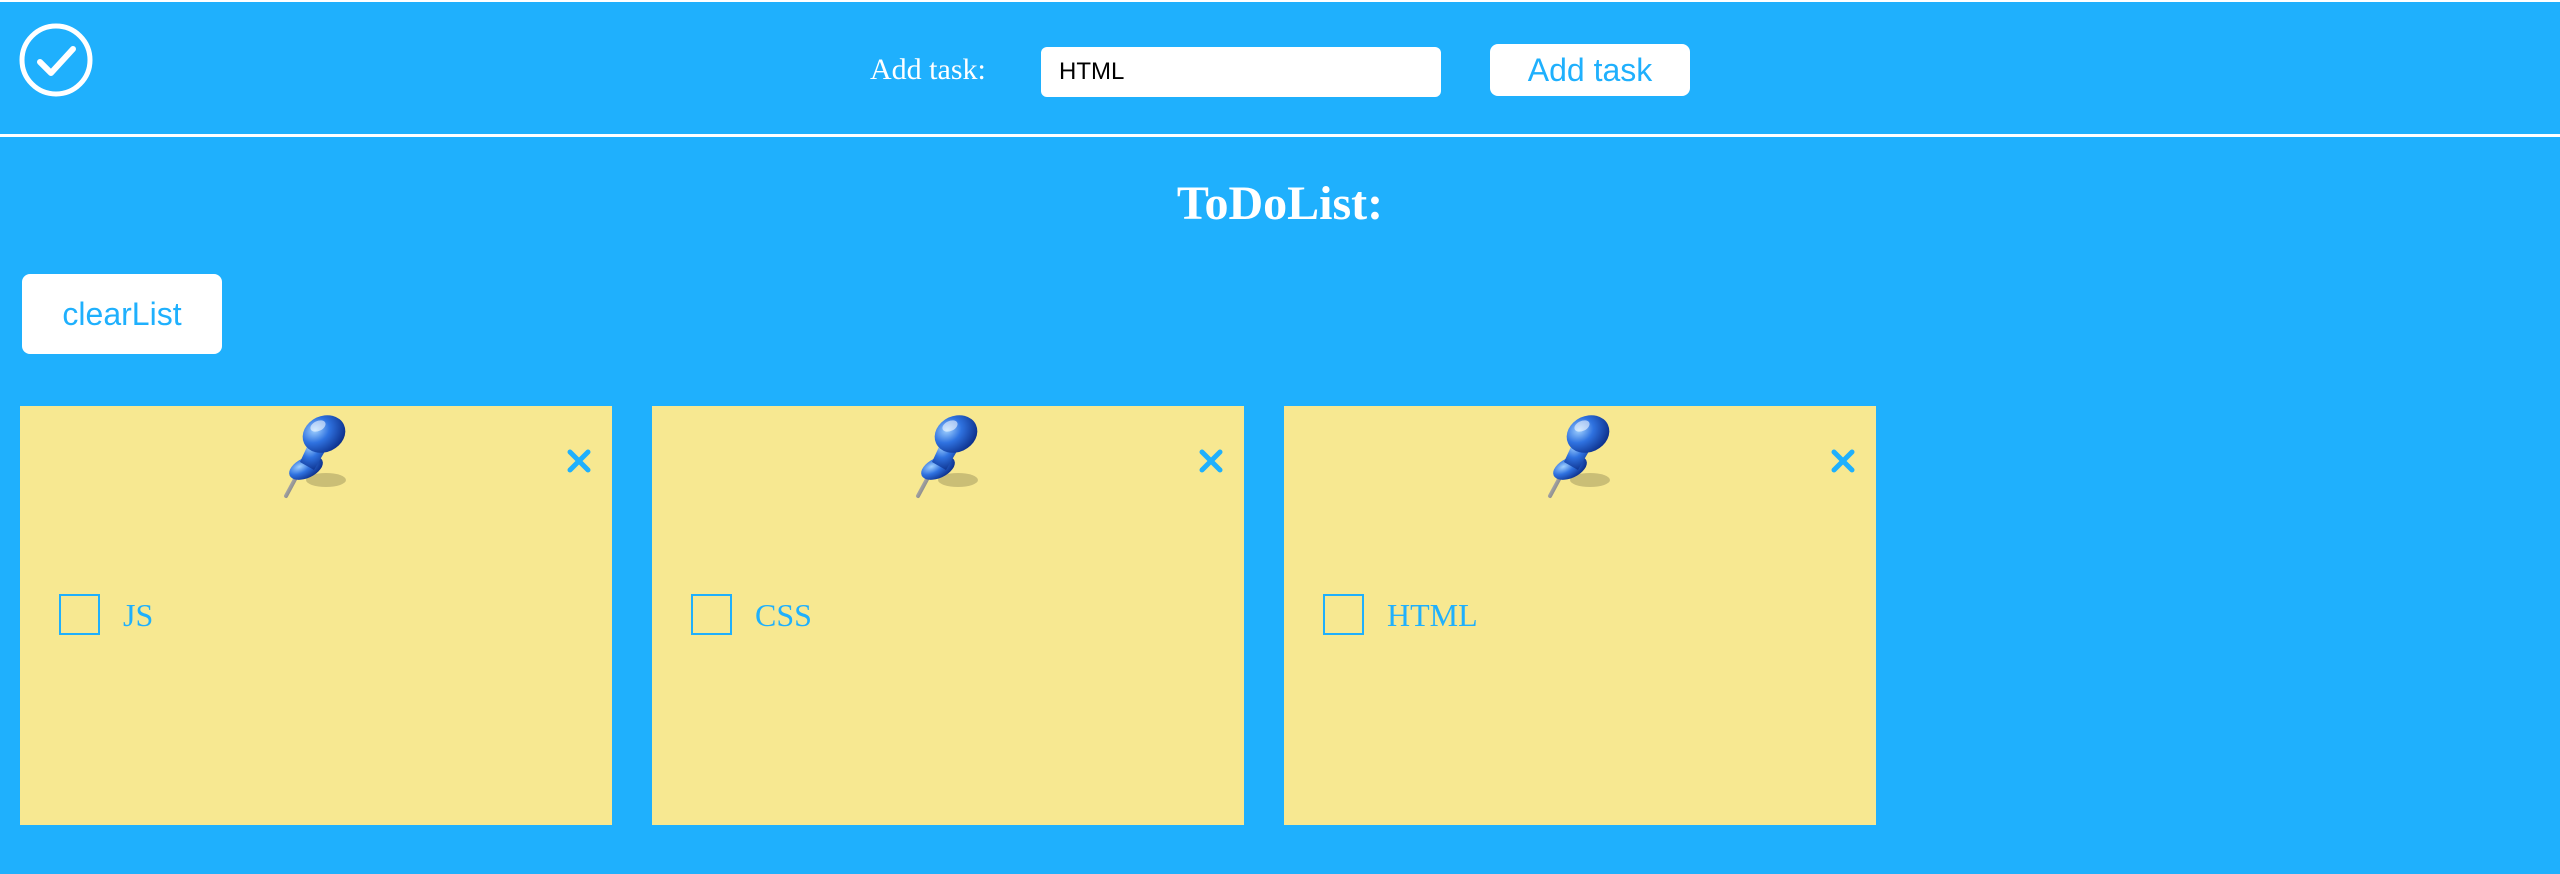 The height and width of the screenshot is (874, 2560). I want to click on task-label: CSS, so click(783, 615).